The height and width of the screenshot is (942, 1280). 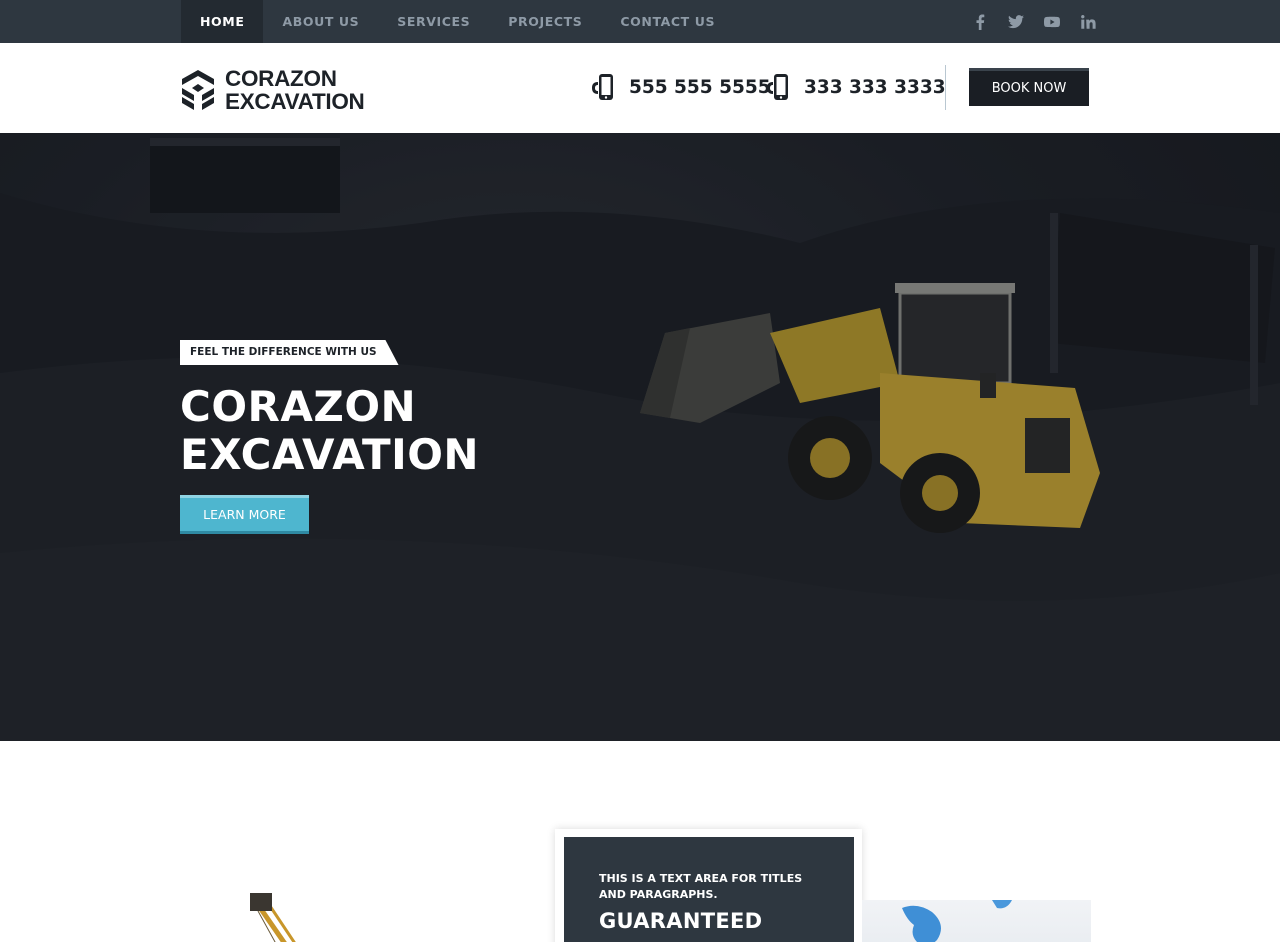 I want to click on linkedin-icon, so click(x=1088, y=22).